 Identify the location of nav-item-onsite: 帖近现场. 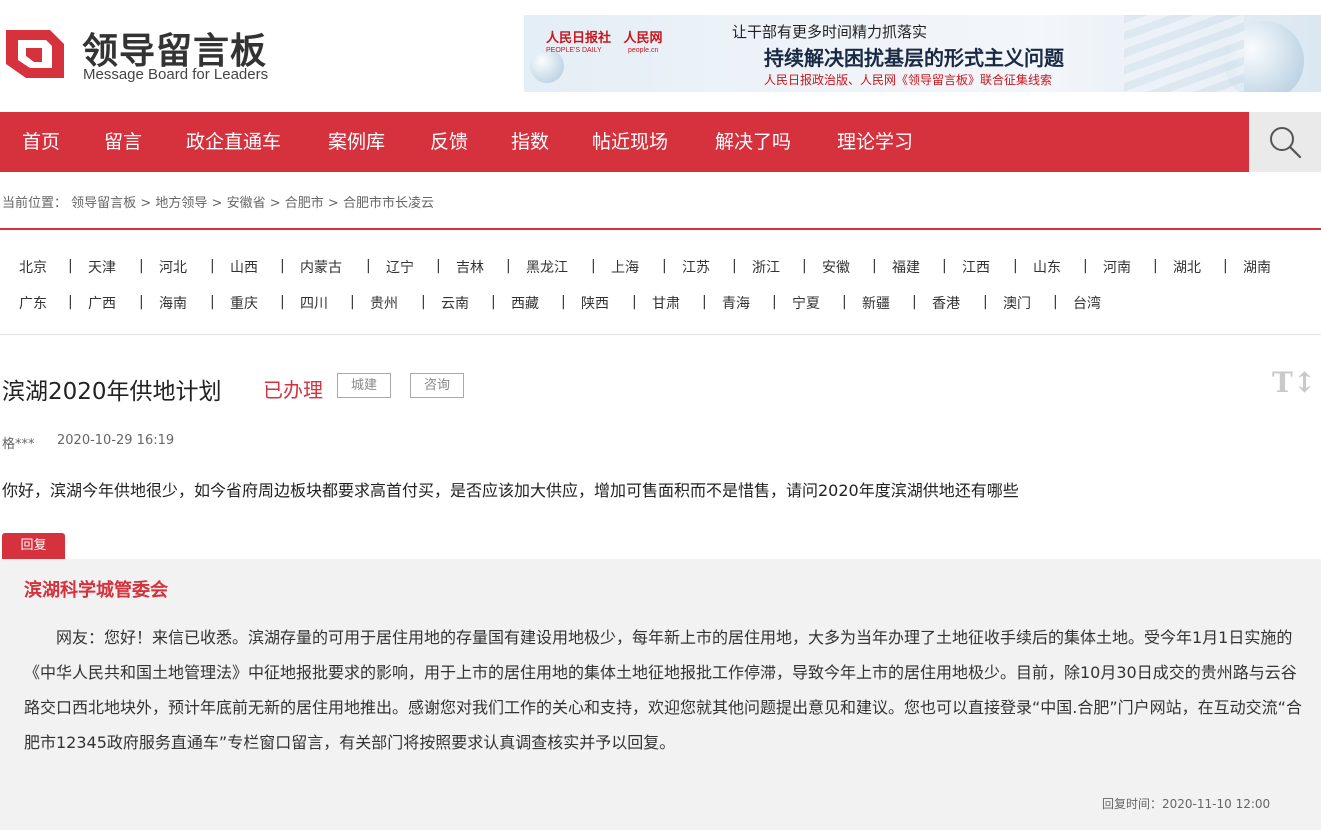
(630, 142).